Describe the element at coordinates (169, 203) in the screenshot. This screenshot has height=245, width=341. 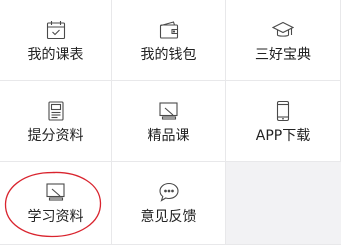
I see `menu-item-feedback: 意见反馈` at that location.